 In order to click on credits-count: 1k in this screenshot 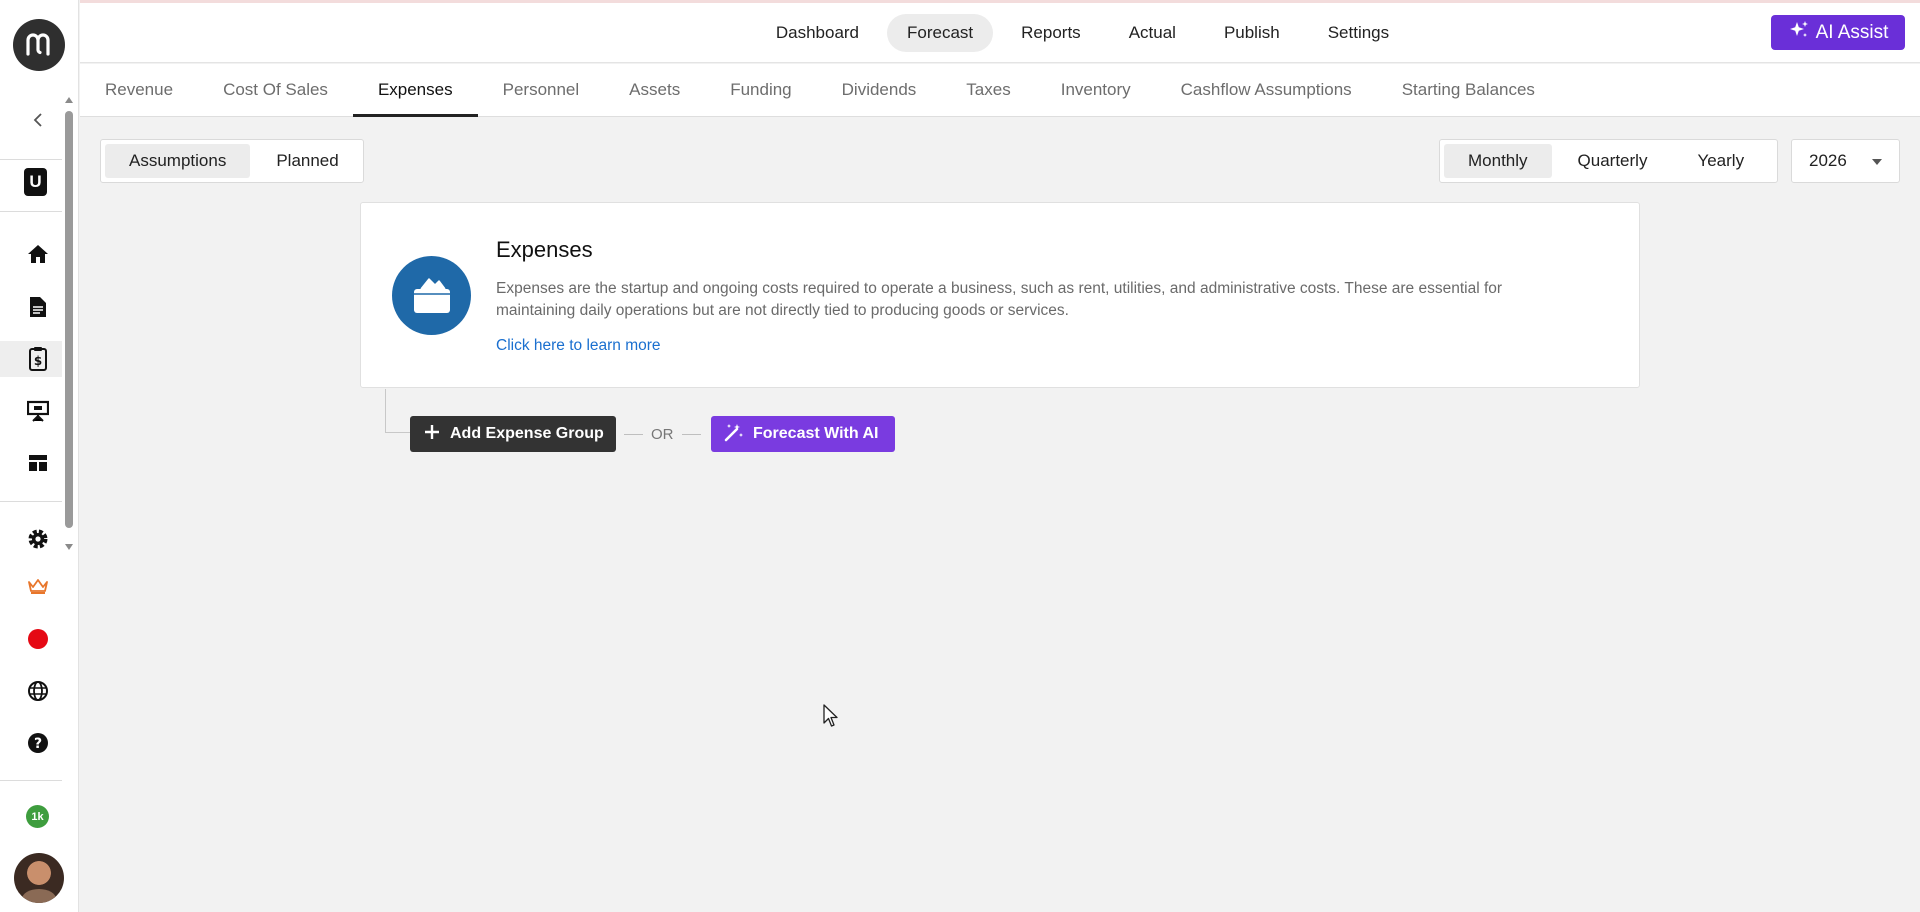, I will do `click(37, 816)`.